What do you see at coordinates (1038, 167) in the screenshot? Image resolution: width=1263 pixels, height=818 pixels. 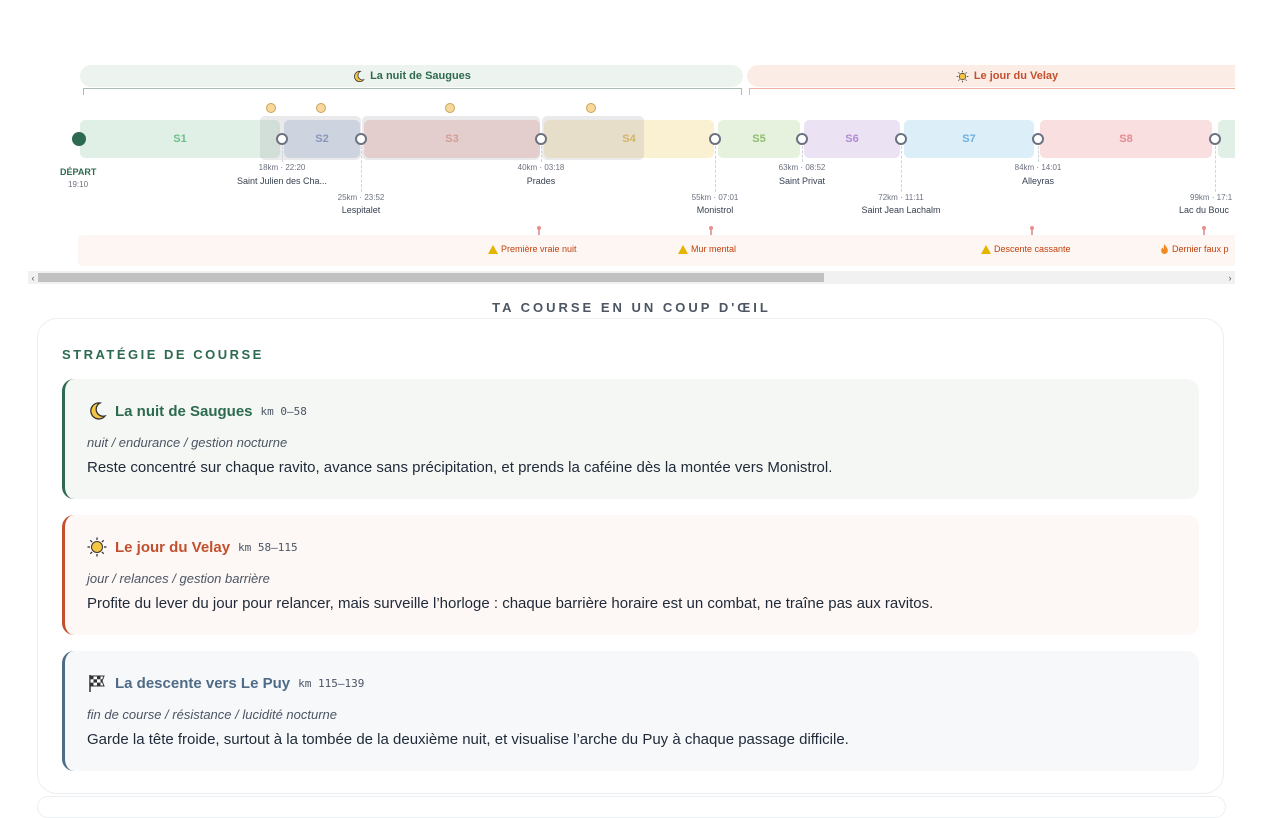 I see `checkpoint-km-time: 84km · 14:01` at bounding box center [1038, 167].